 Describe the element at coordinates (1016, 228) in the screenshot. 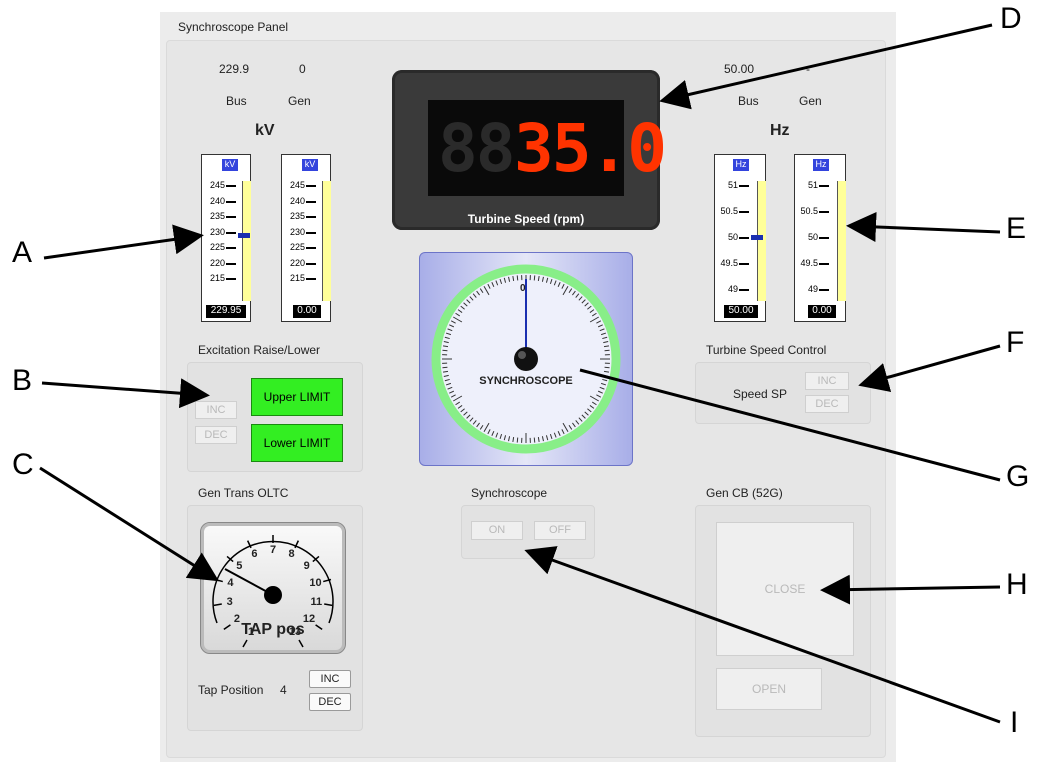

I see `callout-e: E` at that location.